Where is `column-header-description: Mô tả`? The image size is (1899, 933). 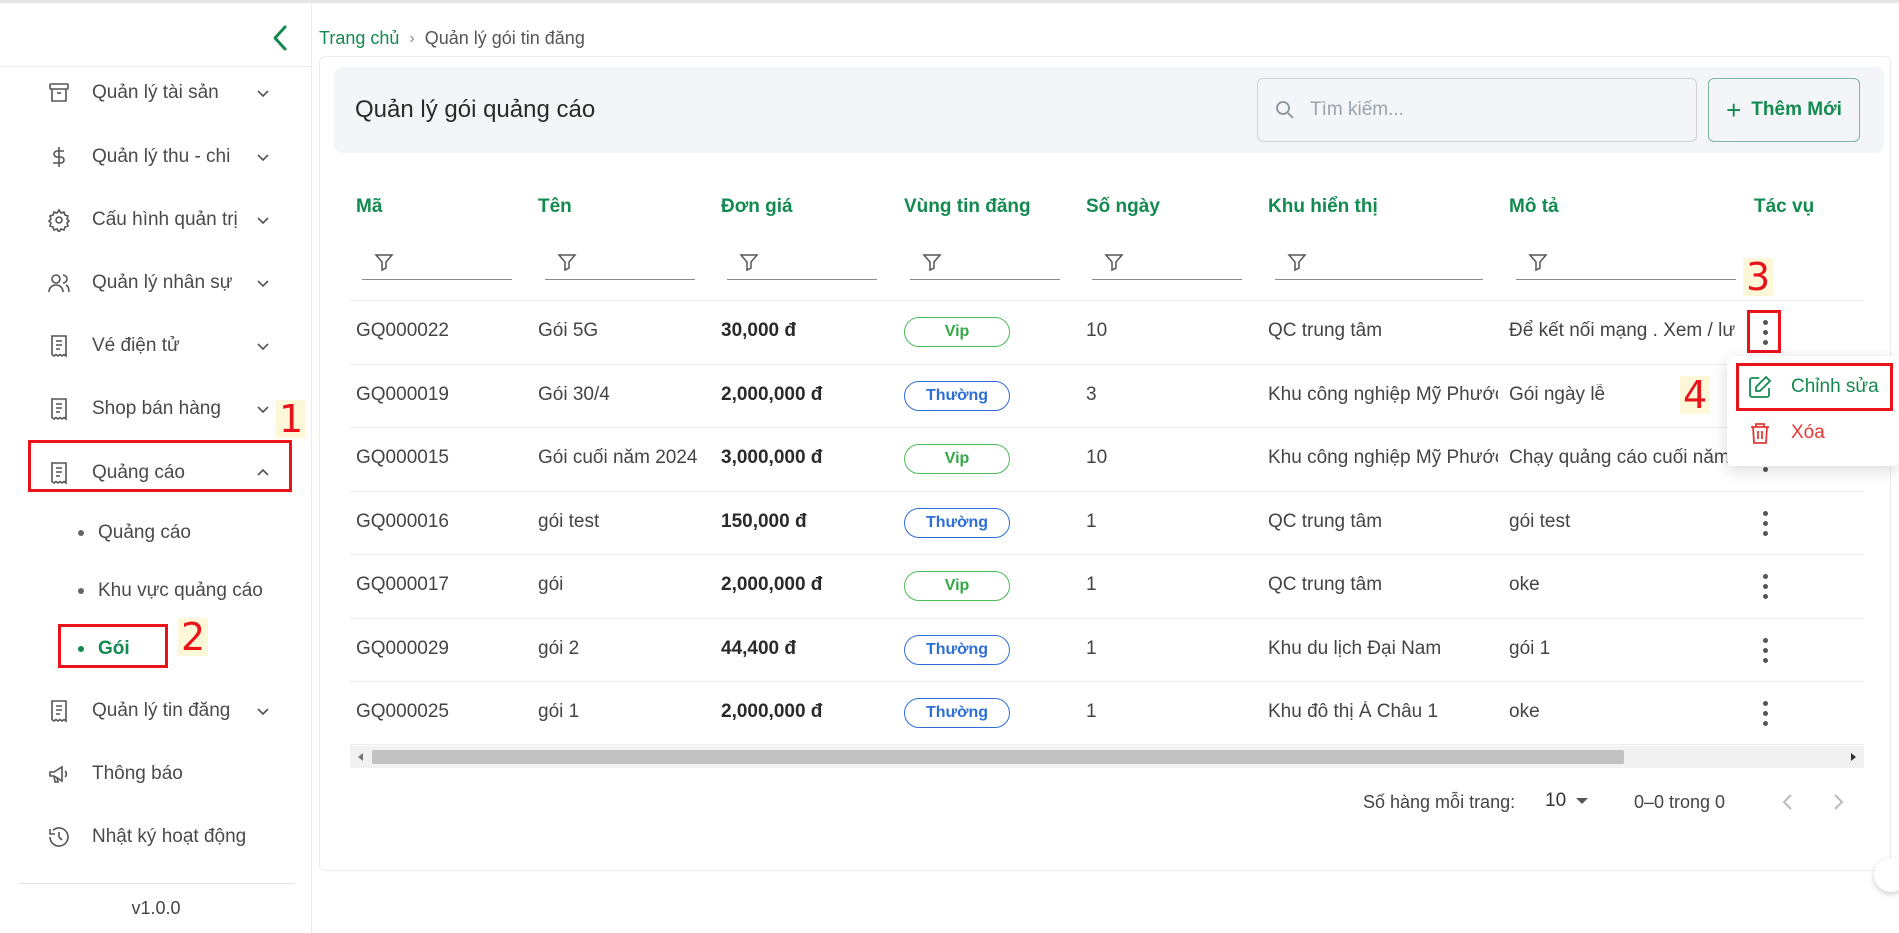 column-header-description: Mô tả is located at coordinates (1534, 207).